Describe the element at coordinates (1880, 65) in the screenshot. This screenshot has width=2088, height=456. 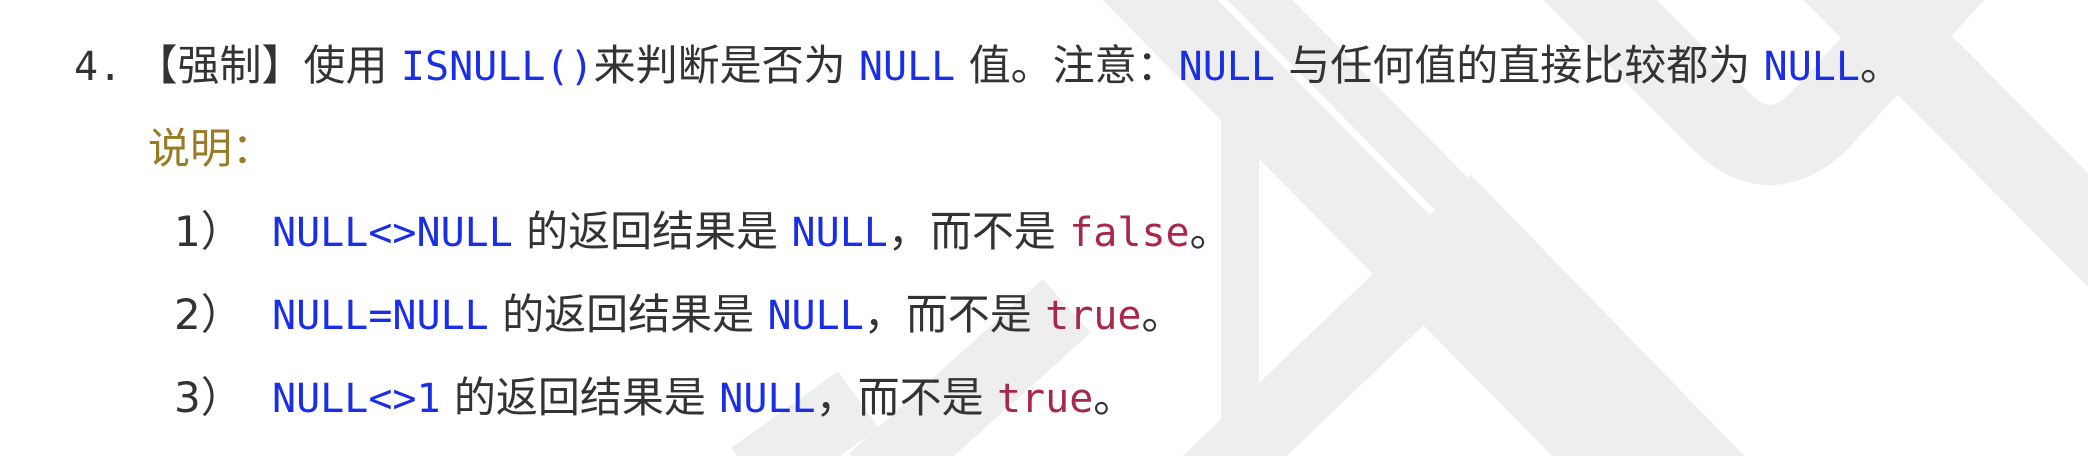
I see `rule-end: 。` at that location.